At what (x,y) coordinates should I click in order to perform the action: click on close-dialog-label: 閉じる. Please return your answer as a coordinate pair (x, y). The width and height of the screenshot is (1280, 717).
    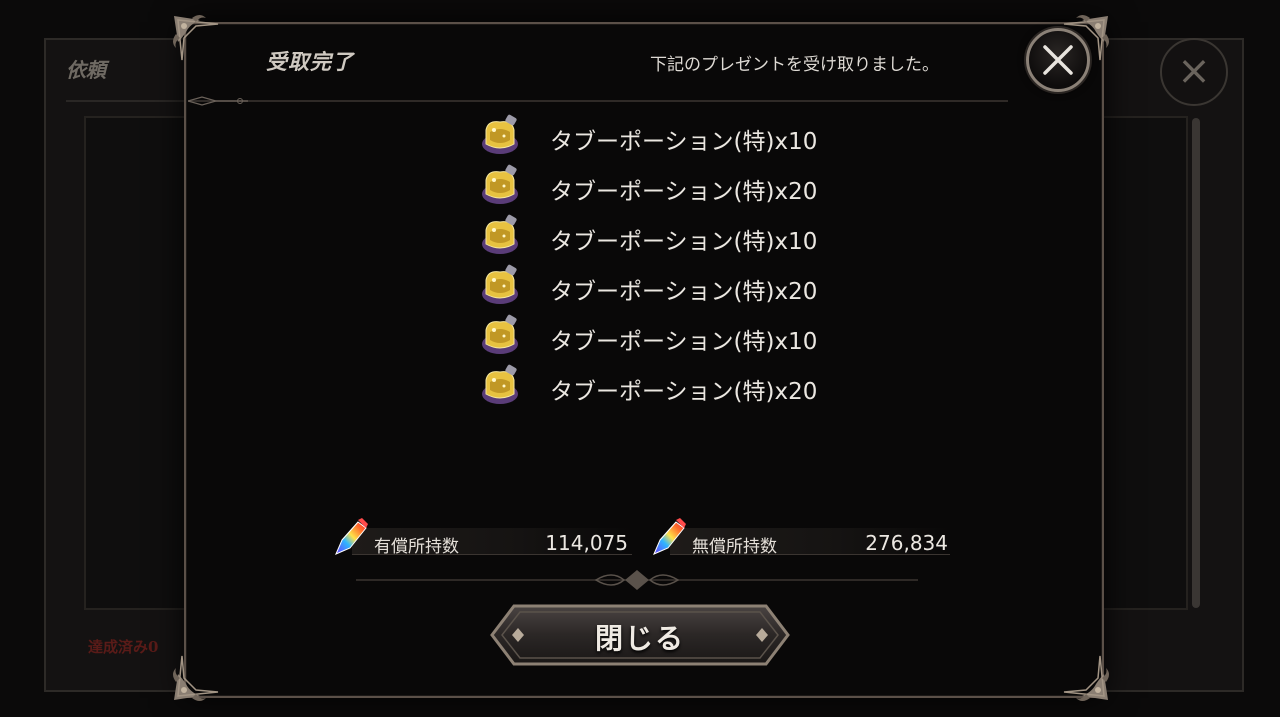
    Looking at the image, I should click on (639, 638).